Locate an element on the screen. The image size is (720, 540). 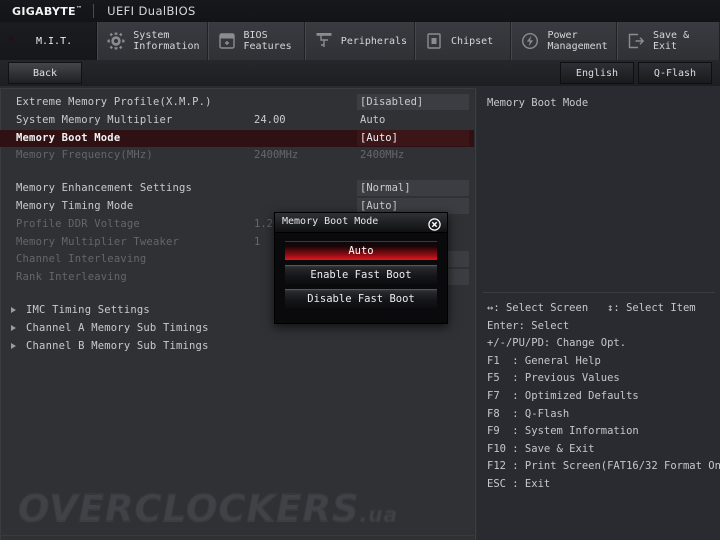
setting-label: Memory Timing Mode is located at coordinates (75, 205).